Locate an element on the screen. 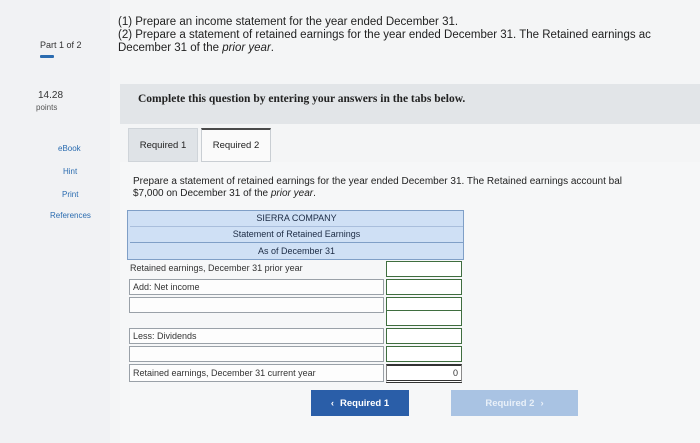  row-label-input is located at coordinates (256, 354).